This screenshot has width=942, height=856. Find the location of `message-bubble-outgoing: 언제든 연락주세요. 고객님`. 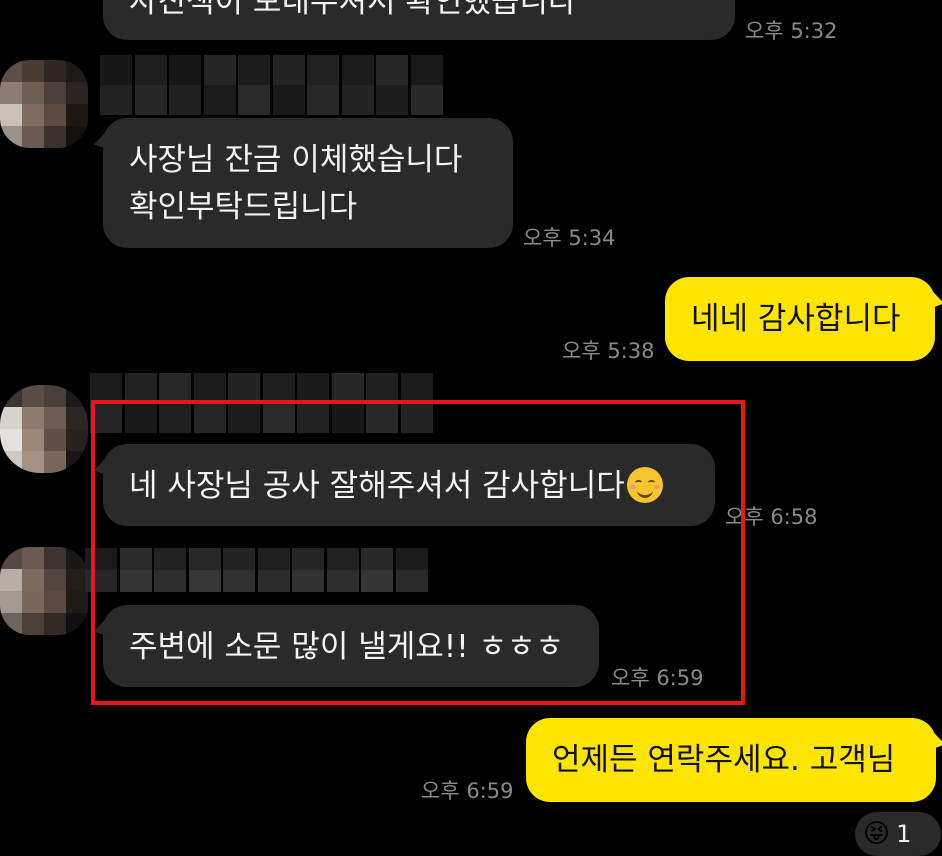

message-bubble-outgoing: 언제든 연락주세요. 고객님 is located at coordinates (731, 760).